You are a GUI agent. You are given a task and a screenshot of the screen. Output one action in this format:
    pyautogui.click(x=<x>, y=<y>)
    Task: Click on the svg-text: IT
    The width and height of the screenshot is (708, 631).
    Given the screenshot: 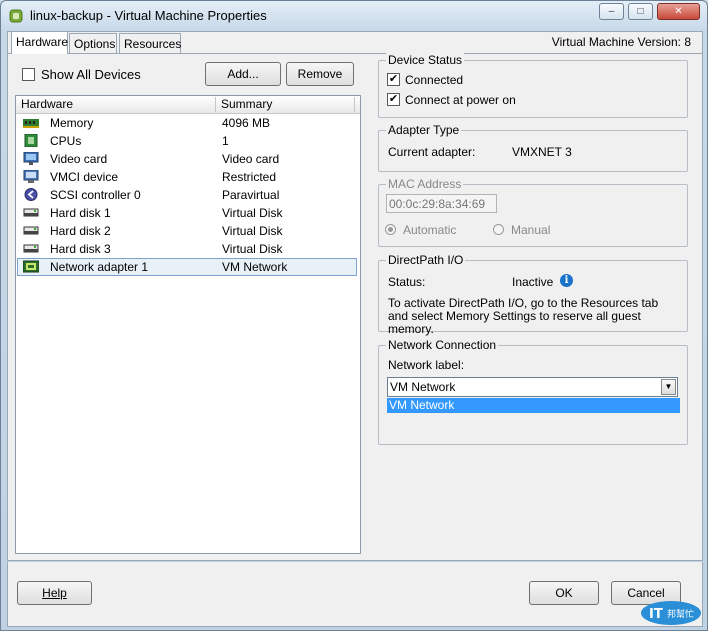 What is the action you would take?
    pyautogui.click(x=656, y=614)
    